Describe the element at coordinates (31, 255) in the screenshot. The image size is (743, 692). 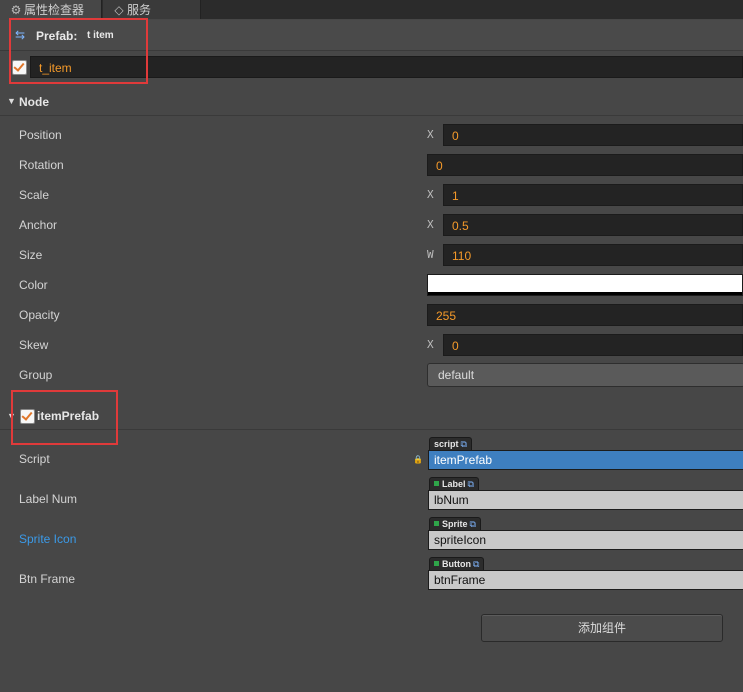
I see `prop-label-size: Size` at that location.